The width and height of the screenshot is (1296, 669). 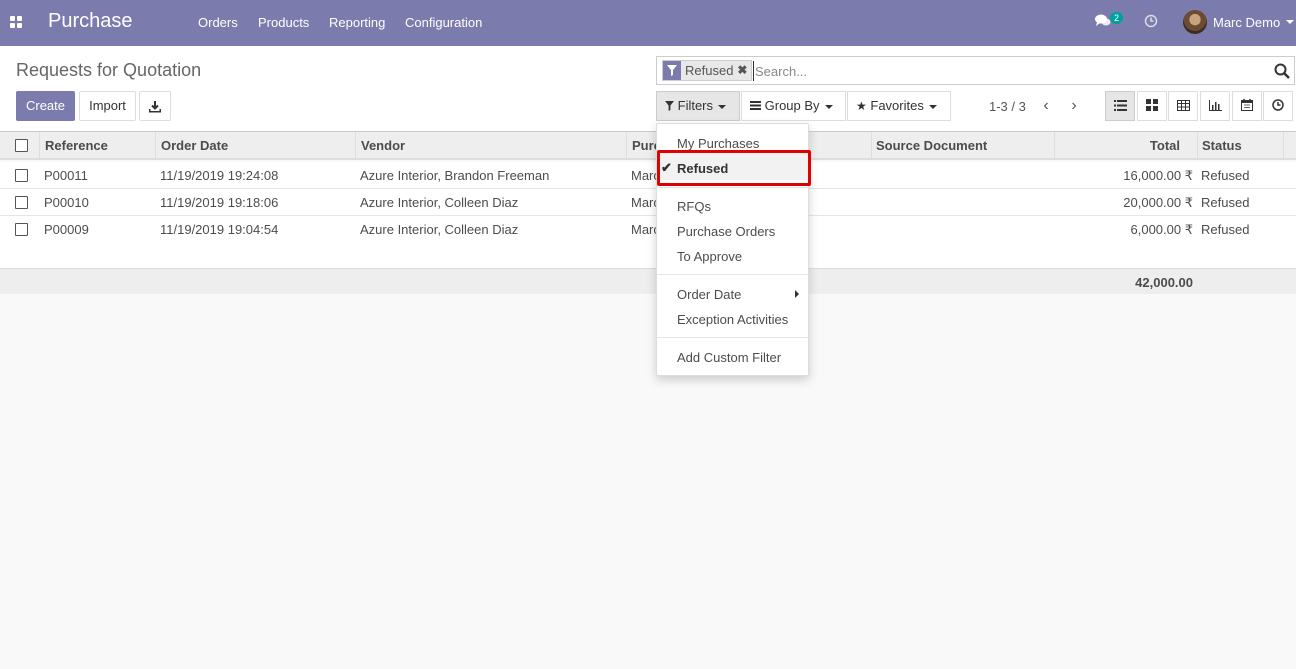 I want to click on list-view-icon, so click(x=1120, y=106).